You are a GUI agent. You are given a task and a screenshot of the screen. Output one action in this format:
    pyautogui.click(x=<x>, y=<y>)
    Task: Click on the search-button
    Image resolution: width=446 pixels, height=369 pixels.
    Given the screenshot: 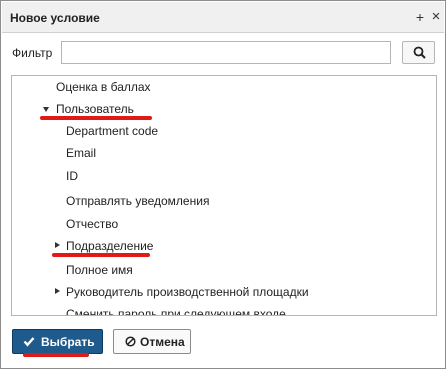 What is the action you would take?
    pyautogui.click(x=418, y=52)
    